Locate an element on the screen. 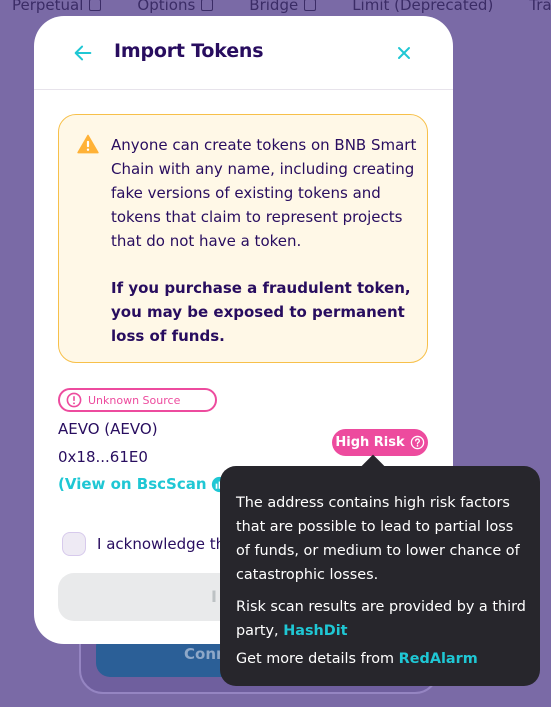 This screenshot has height=707, width=551. modal-header: Import Tokens is located at coordinates (243, 53).